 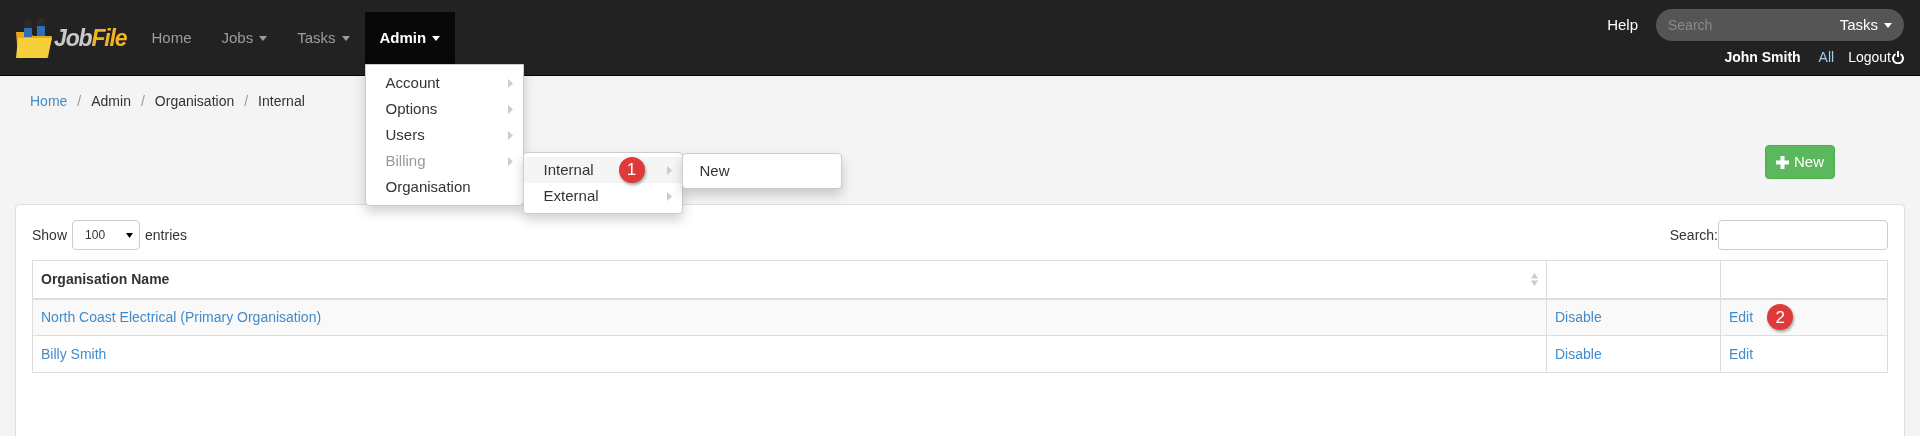 What do you see at coordinates (323, 38) in the screenshot?
I see `nav-item: Tasks` at bounding box center [323, 38].